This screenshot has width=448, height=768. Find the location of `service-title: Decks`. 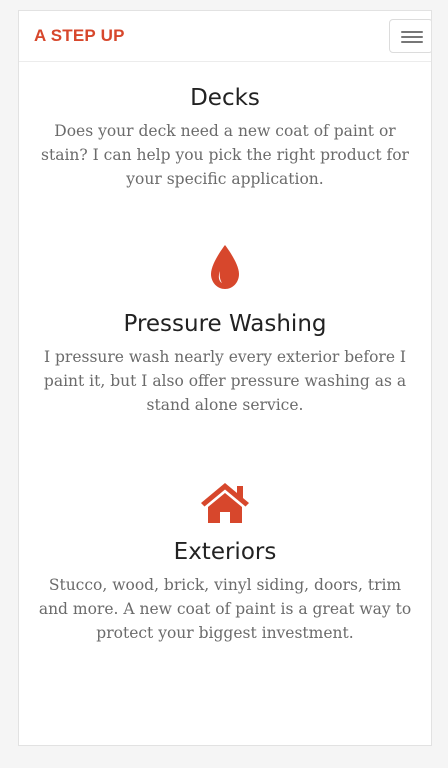

service-title: Decks is located at coordinates (225, 98).